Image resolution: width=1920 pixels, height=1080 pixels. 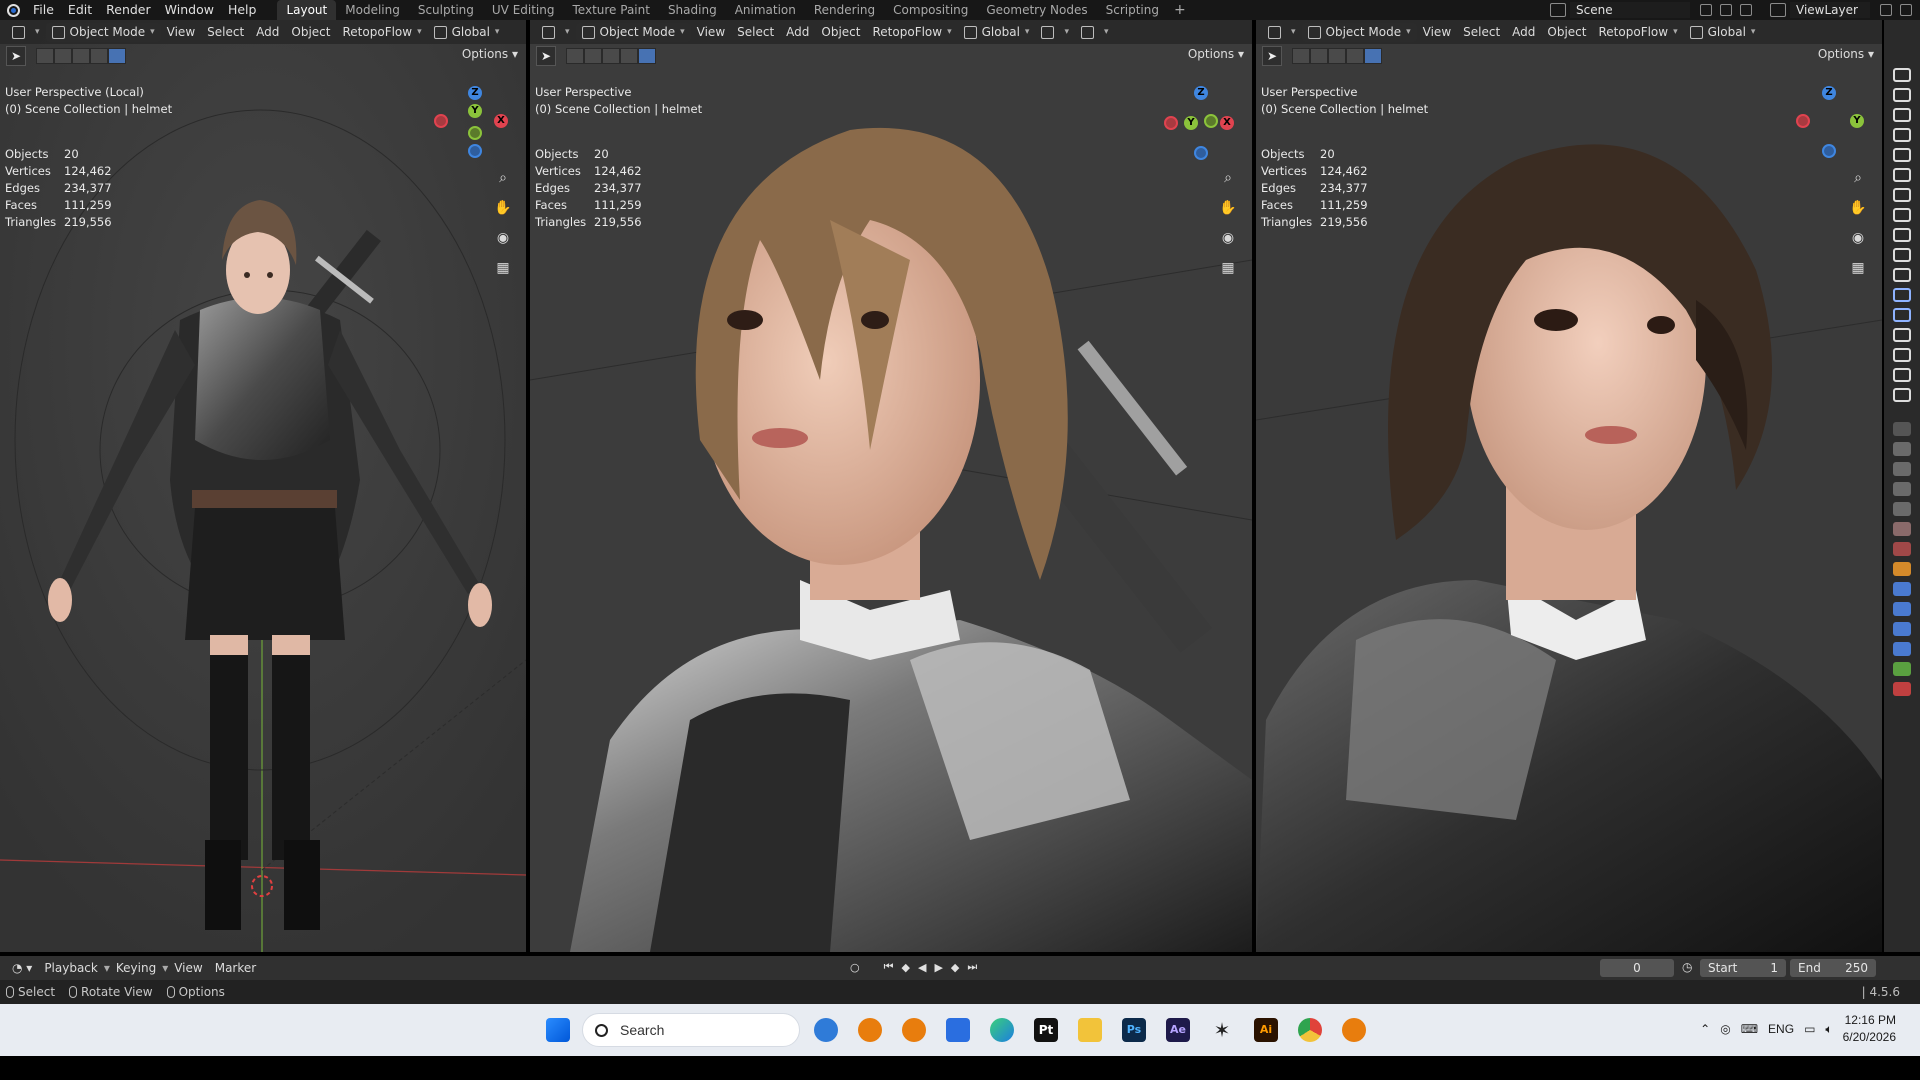 I want to click on keyboard-icon: ⌨, so click(x=1749, y=1029).